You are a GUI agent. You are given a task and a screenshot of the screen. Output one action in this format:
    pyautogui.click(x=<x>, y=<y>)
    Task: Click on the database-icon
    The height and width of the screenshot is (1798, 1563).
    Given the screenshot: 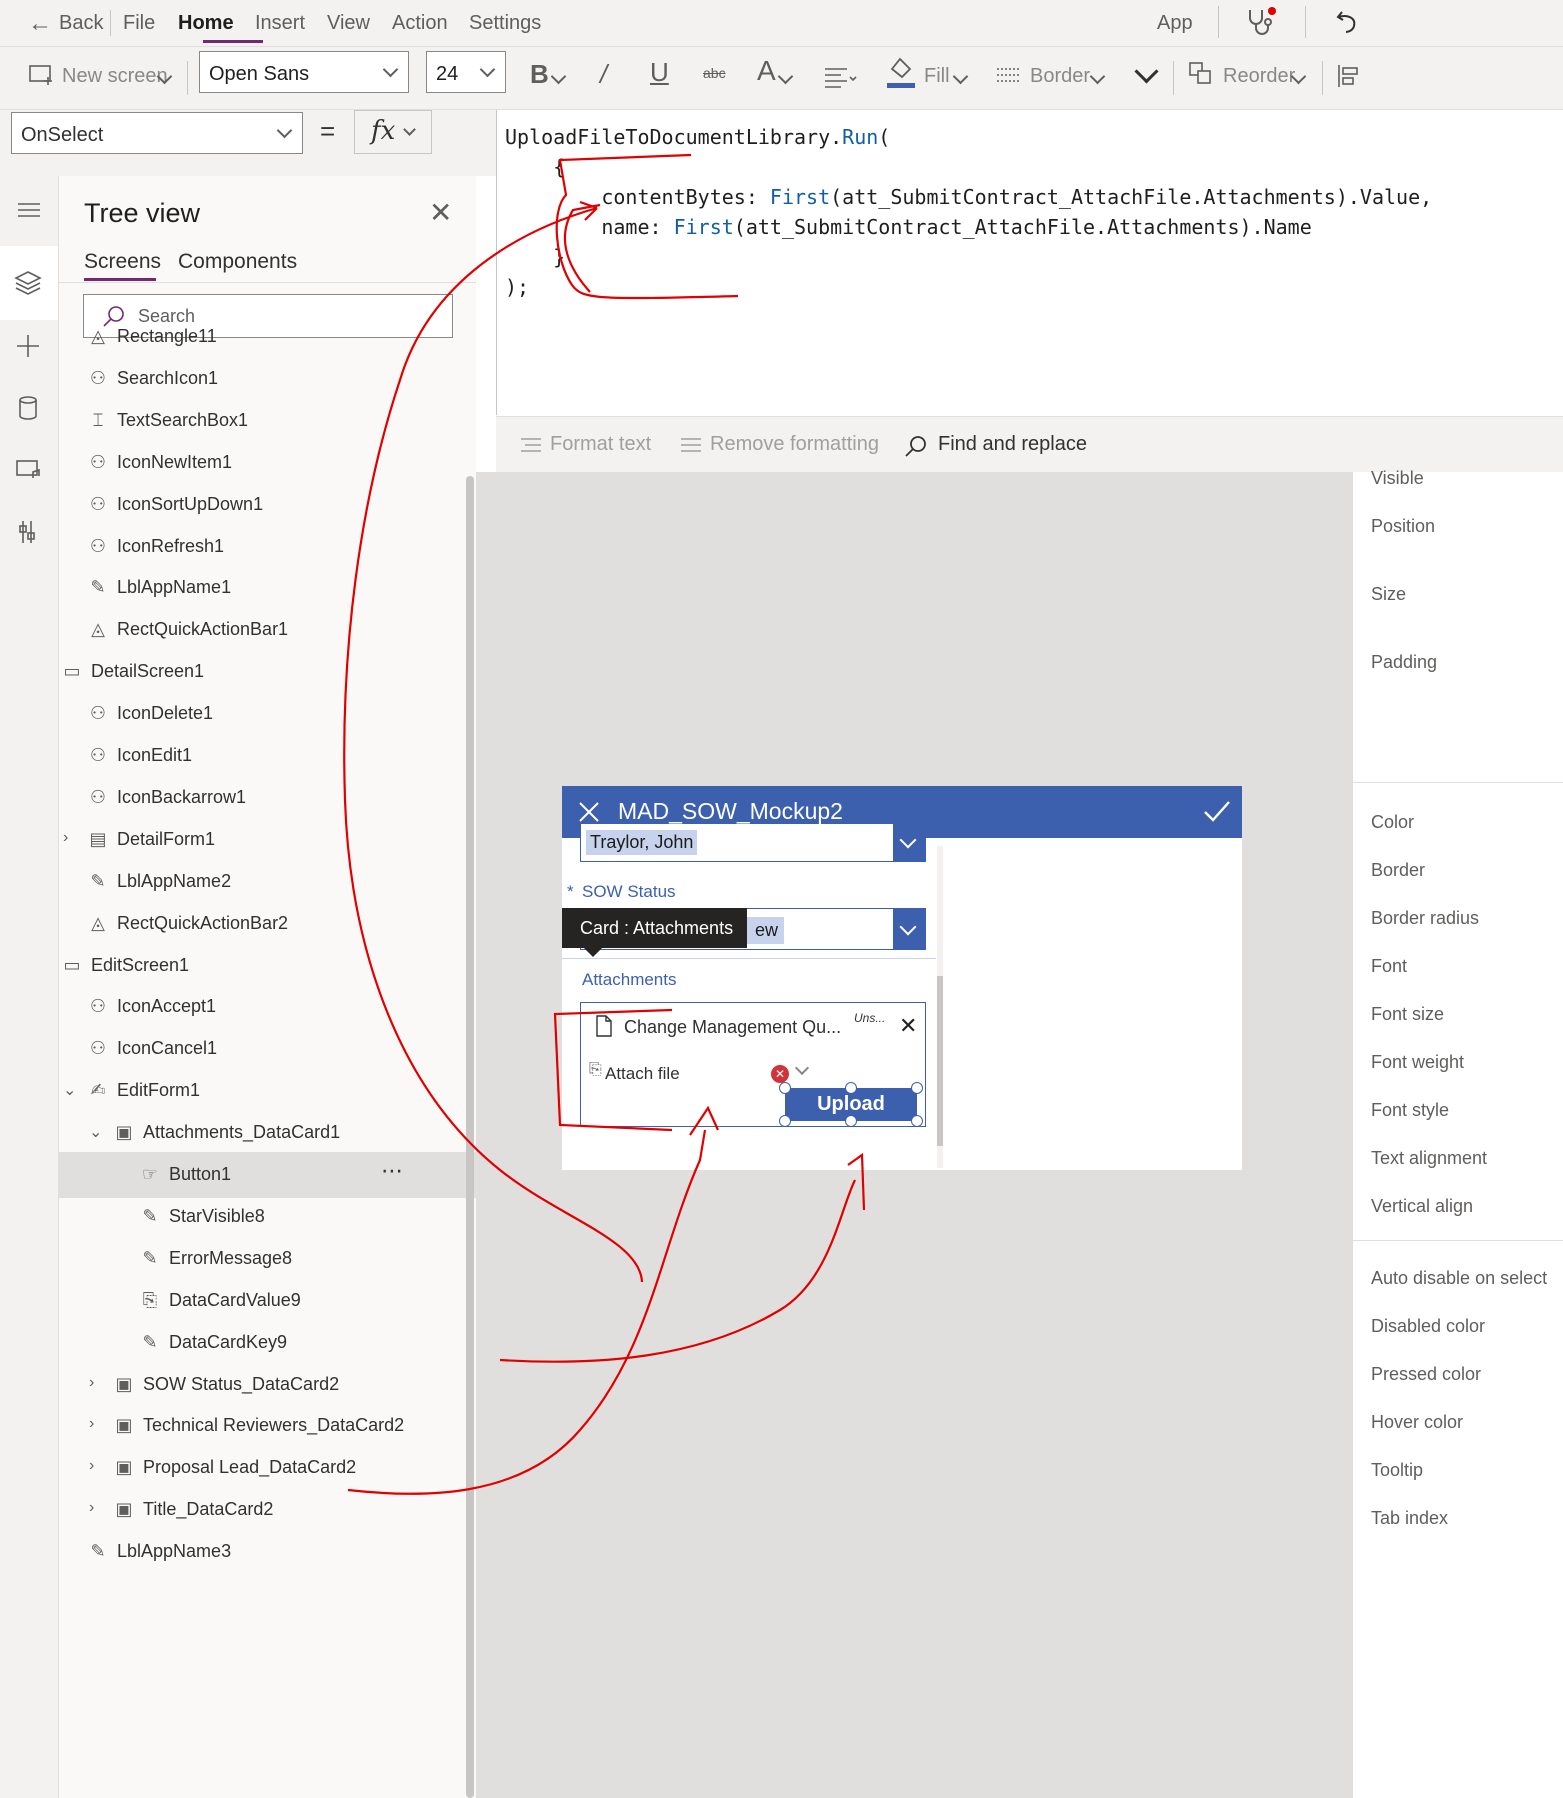 What is the action you would take?
    pyautogui.click(x=28, y=408)
    